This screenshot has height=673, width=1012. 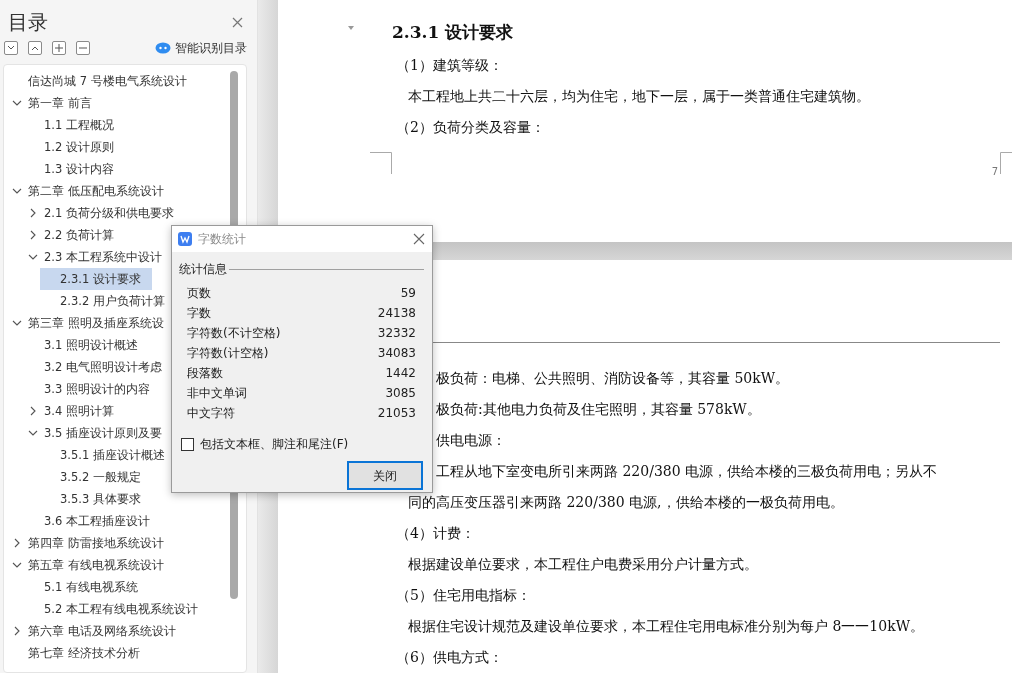 What do you see at coordinates (199, 293) in the screenshot?
I see `stat-label: 页数` at bounding box center [199, 293].